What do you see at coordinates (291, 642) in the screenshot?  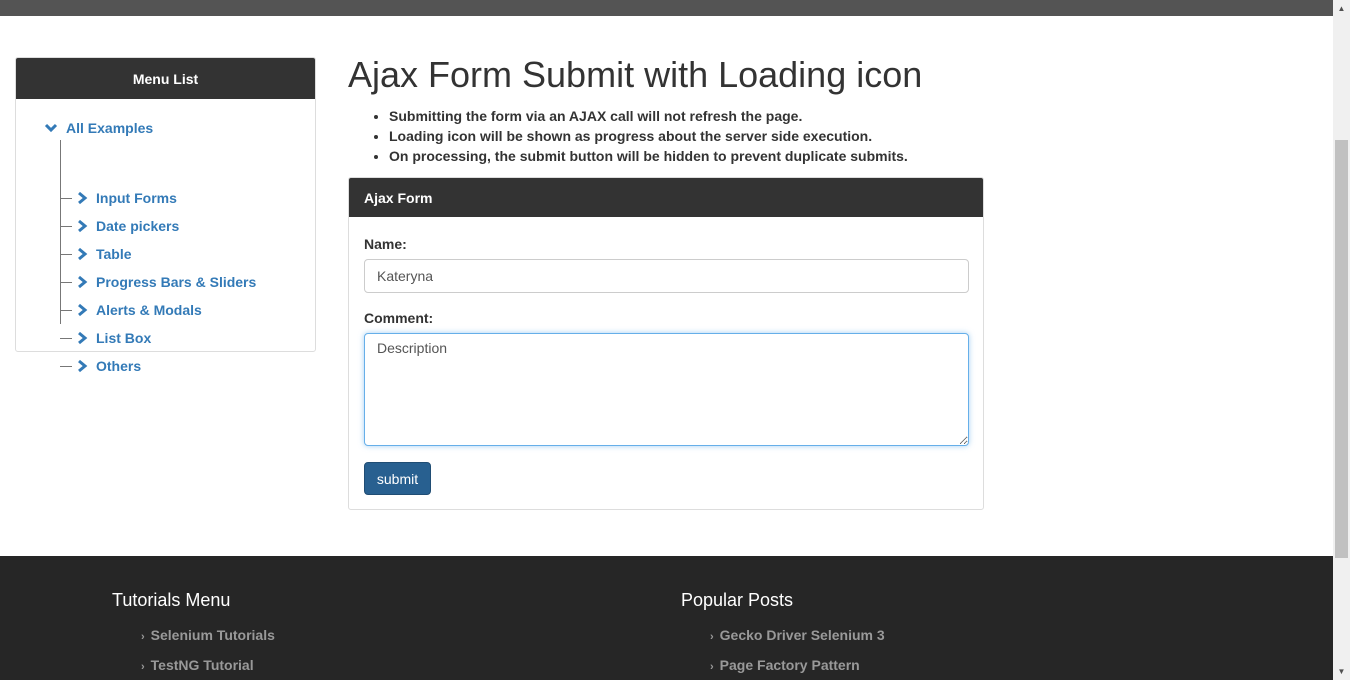 I see `footer-link-selenium-tutorials: › Selenium Tutorials` at bounding box center [291, 642].